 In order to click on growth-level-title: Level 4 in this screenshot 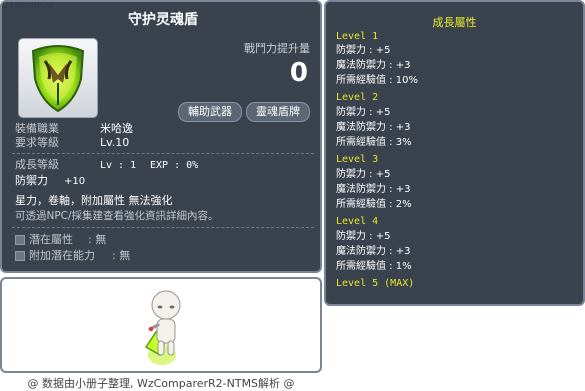, I will do `click(357, 221)`.